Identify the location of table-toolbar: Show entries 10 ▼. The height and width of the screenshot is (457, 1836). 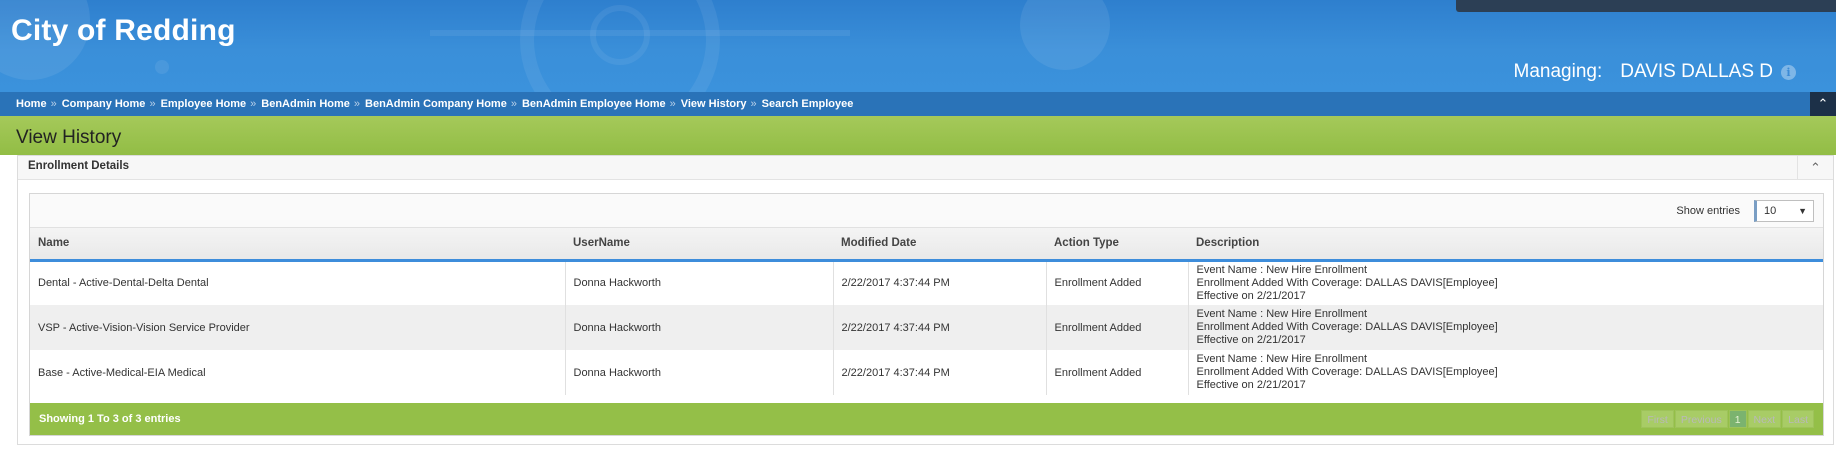
(926, 211).